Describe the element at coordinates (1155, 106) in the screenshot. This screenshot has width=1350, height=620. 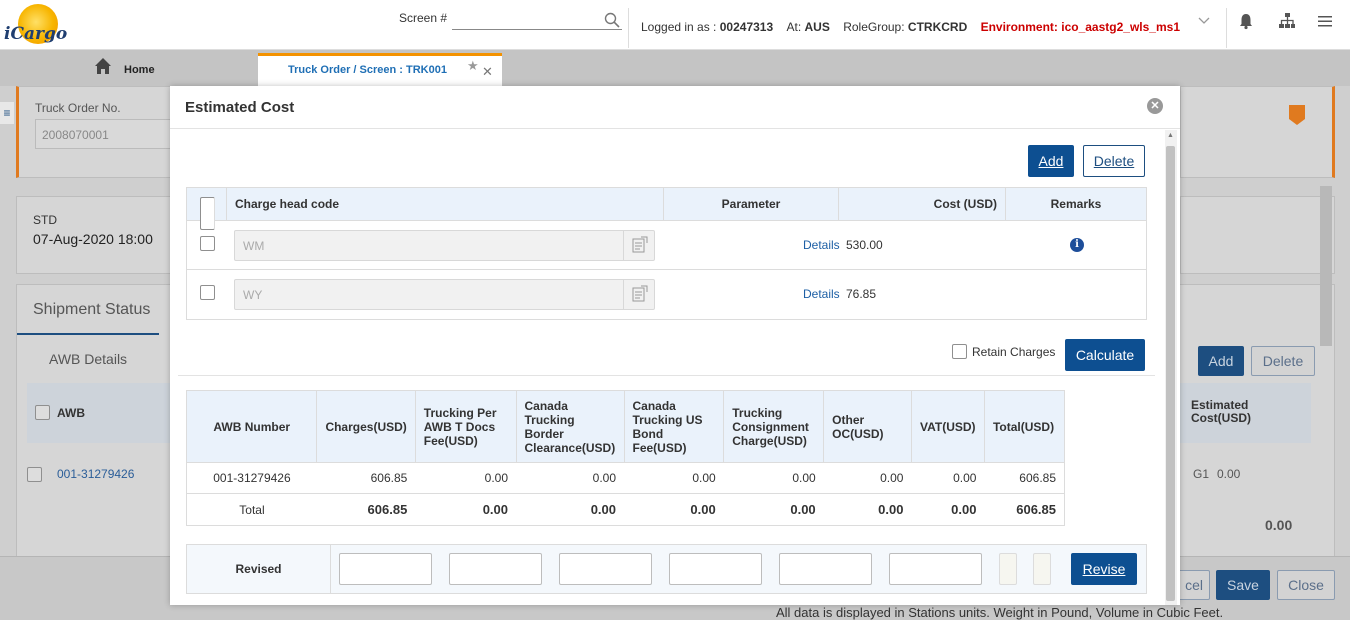
I see `dialog-close-icon: ✕` at that location.